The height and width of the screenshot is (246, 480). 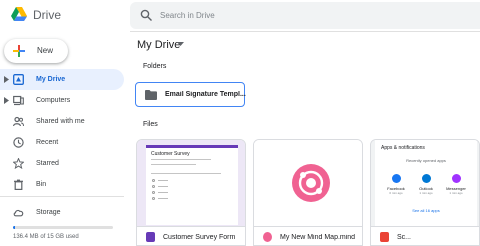 I want to click on file-name-bar: Customer Survey Form, so click(x=191, y=235).